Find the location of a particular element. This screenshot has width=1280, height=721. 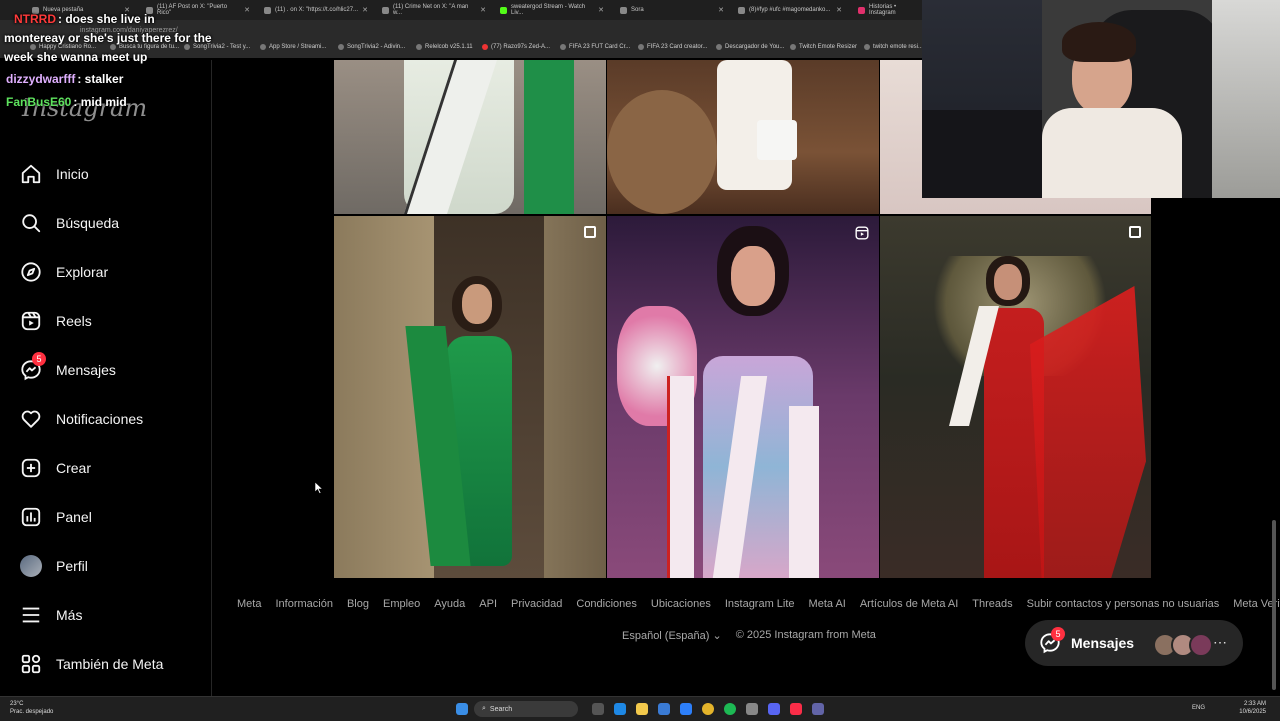

bookmark: Twitch Emote Resizer is located at coordinates (823, 47).